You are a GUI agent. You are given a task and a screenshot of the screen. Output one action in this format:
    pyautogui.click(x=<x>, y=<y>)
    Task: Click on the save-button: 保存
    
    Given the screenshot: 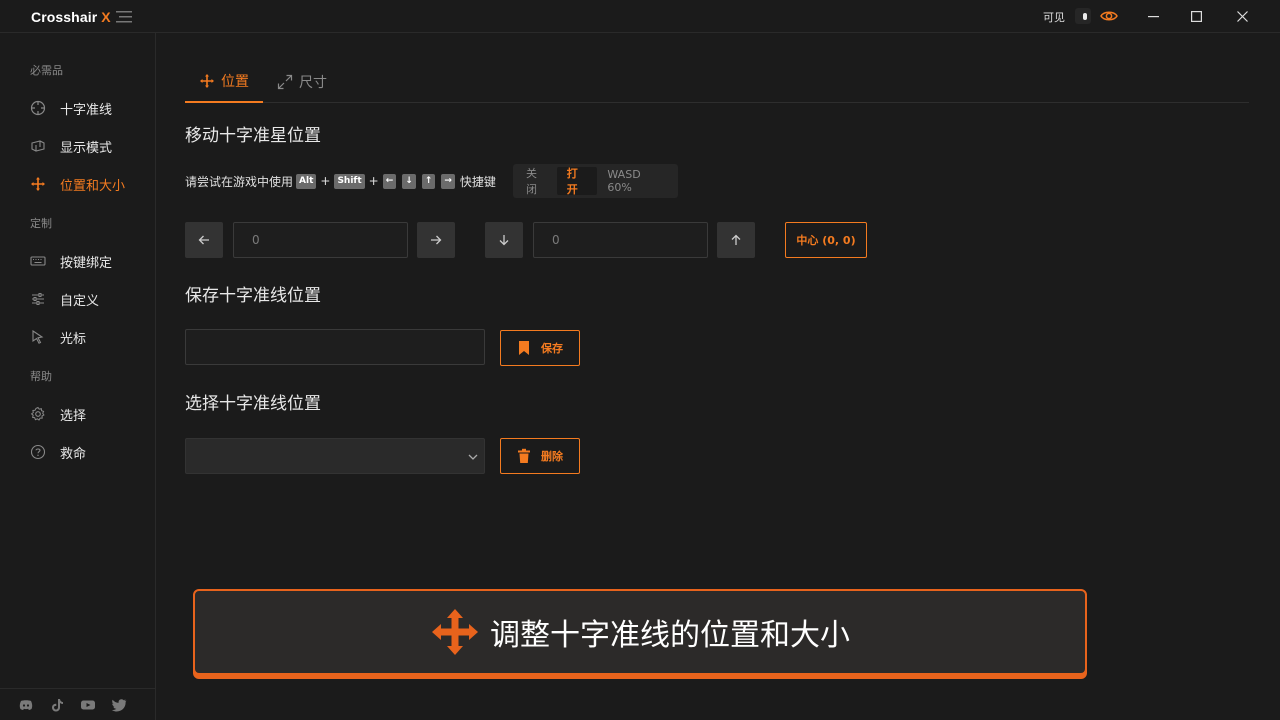 What is the action you would take?
    pyautogui.click(x=540, y=348)
    